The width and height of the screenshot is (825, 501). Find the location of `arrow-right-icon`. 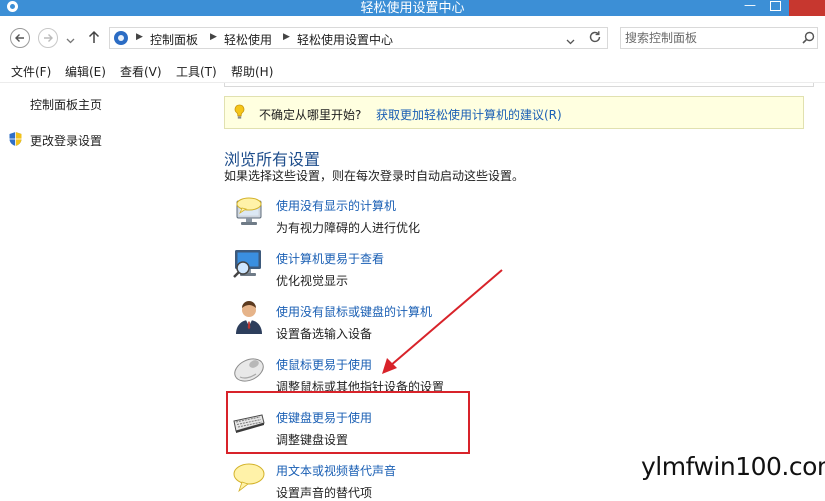

arrow-right-icon is located at coordinates (48, 38).